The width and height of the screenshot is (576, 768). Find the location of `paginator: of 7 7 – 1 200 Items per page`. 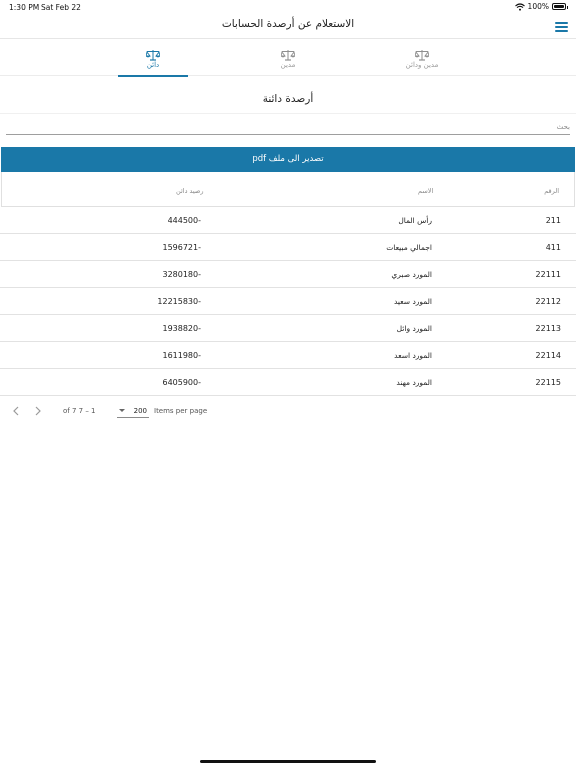

paginator: of 7 7 – 1 200 Items per page is located at coordinates (288, 412).